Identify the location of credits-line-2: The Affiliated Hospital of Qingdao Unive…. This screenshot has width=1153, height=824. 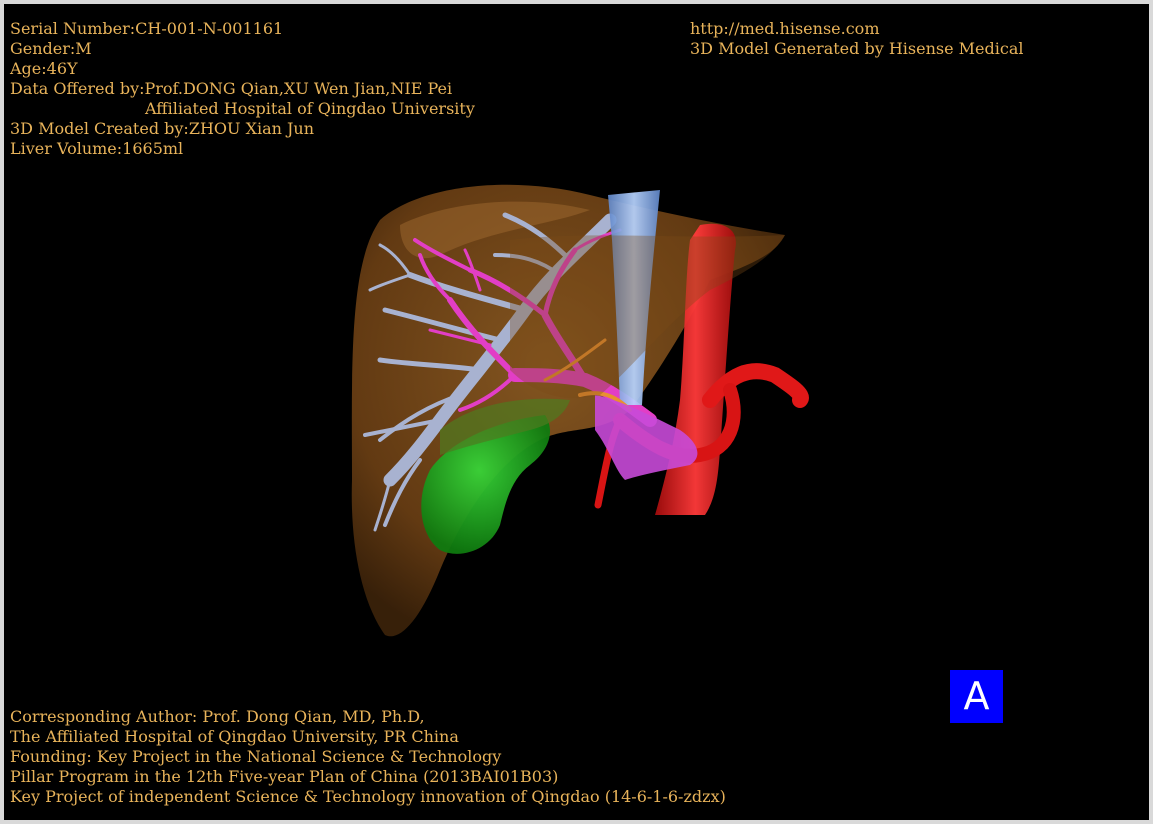
(234, 736).